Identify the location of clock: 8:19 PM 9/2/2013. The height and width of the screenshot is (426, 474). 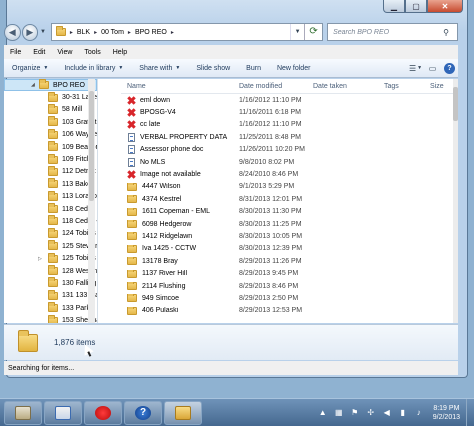
(446, 413).